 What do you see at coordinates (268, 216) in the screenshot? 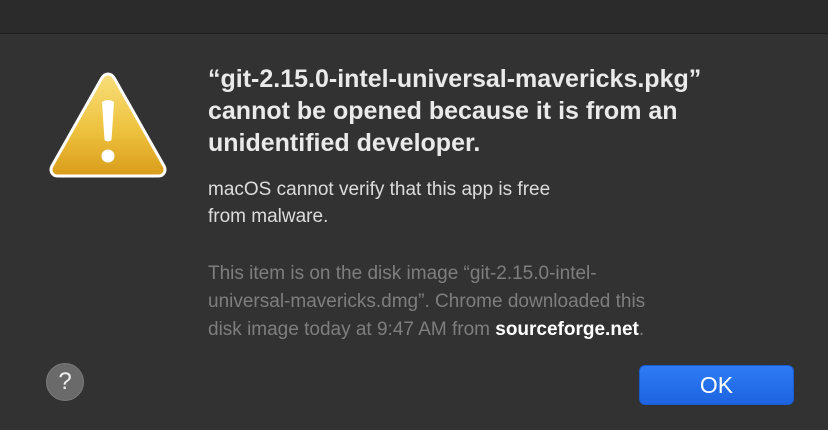
I see `dialog-message-line: from malware.` at bounding box center [268, 216].